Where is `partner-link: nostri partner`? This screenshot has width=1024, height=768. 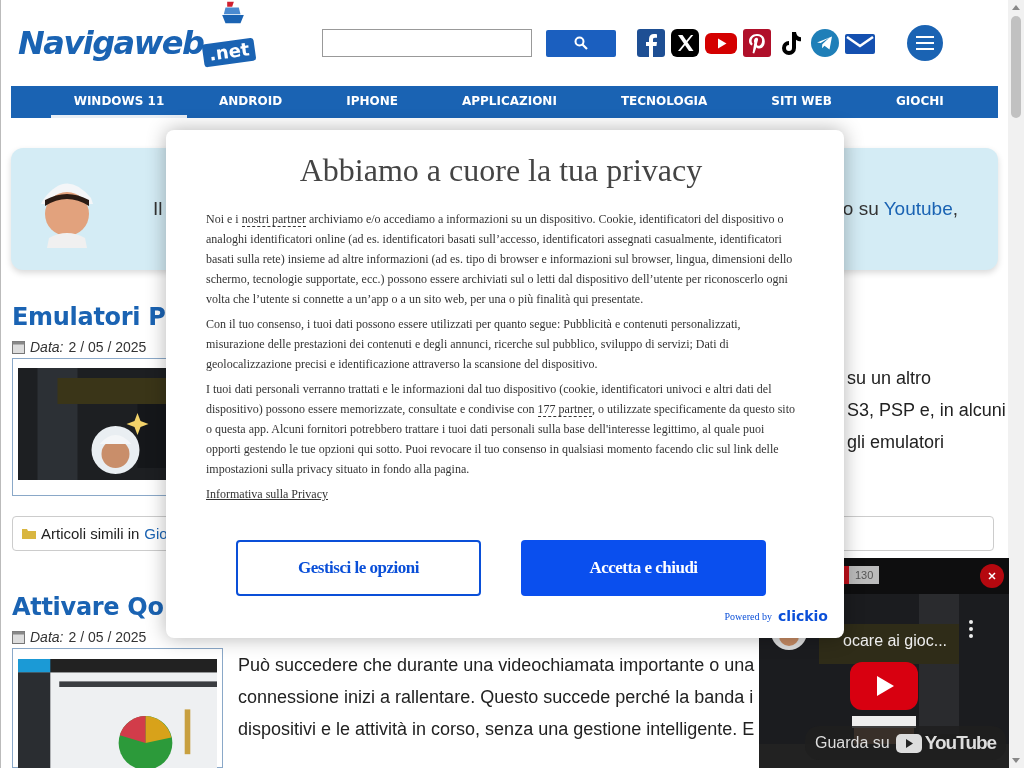 partner-link: nostri partner is located at coordinates (273, 219).